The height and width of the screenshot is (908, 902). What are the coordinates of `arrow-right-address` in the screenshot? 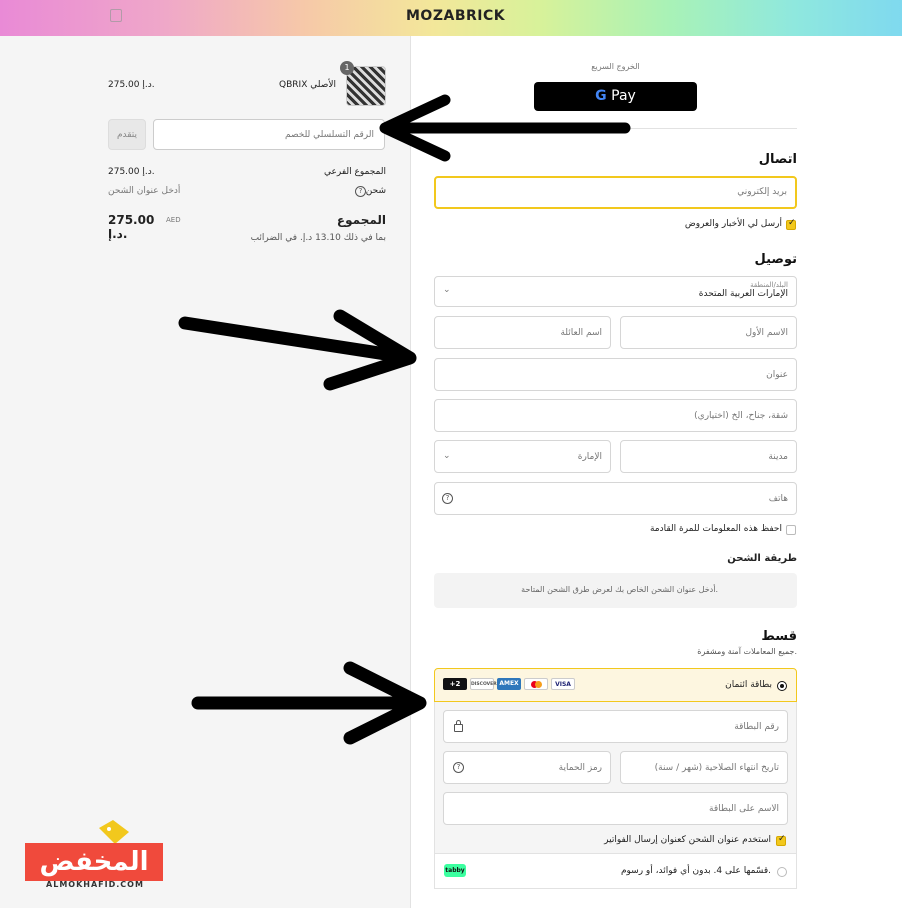 It's located at (297, 350).